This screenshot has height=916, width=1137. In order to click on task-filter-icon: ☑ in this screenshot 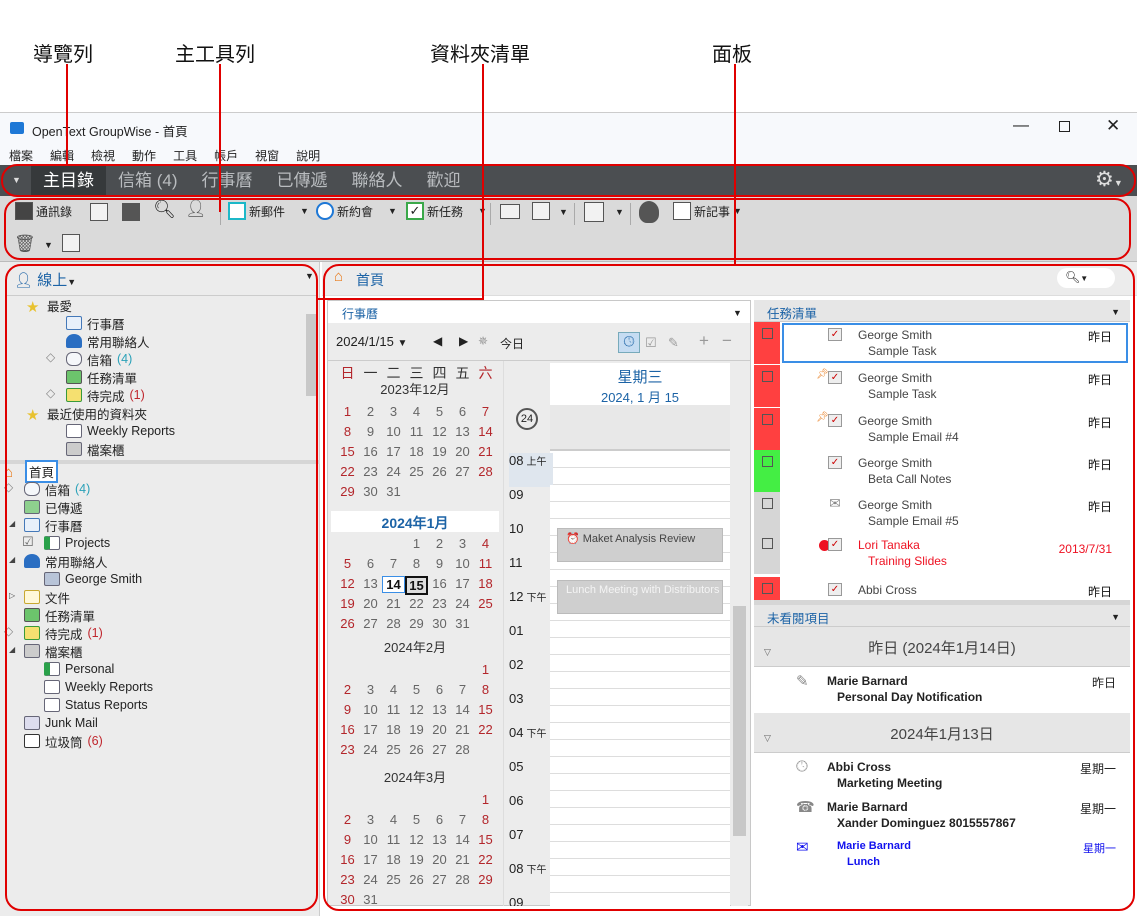, I will do `click(651, 343)`.